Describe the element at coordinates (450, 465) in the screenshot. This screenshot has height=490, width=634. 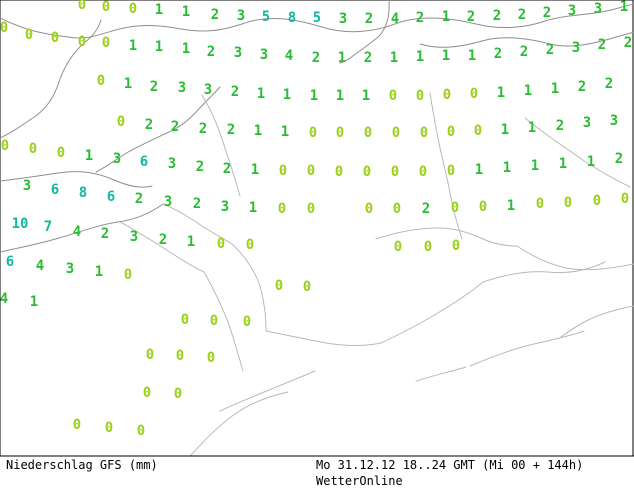
I see `map-footer-right: Mo 31.12.12 18..24 GMT (Mi 00 + 144h)` at that location.